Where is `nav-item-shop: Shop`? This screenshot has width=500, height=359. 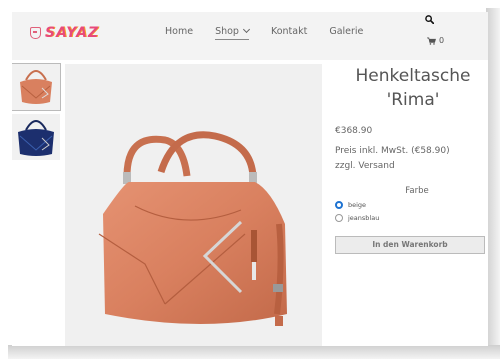 nav-item-shop: Shop is located at coordinates (233, 32).